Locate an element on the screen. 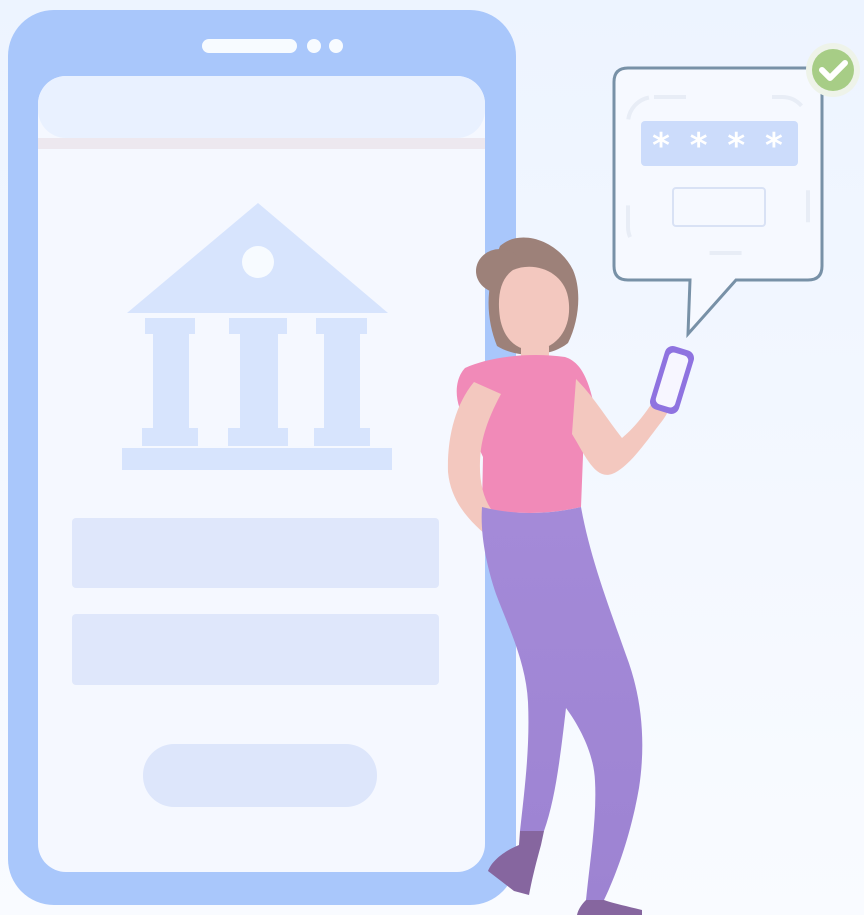 This screenshot has height=915, width=864. bank-emblem-circle is located at coordinates (258, 262).